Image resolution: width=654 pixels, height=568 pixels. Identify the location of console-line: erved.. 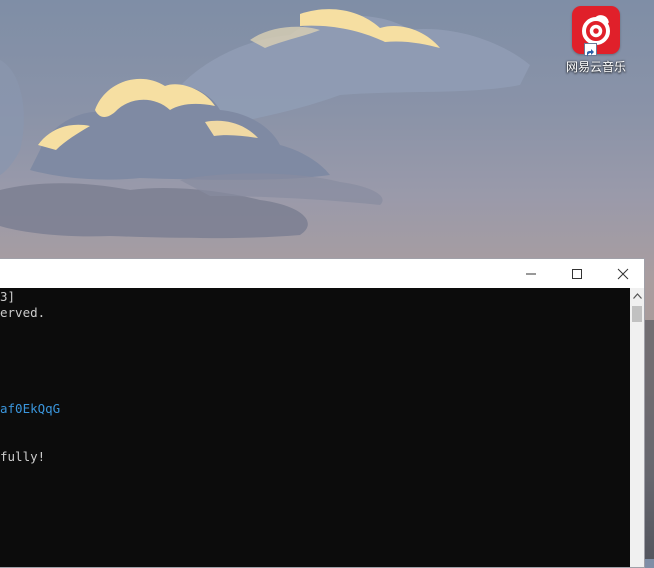
(23, 312).